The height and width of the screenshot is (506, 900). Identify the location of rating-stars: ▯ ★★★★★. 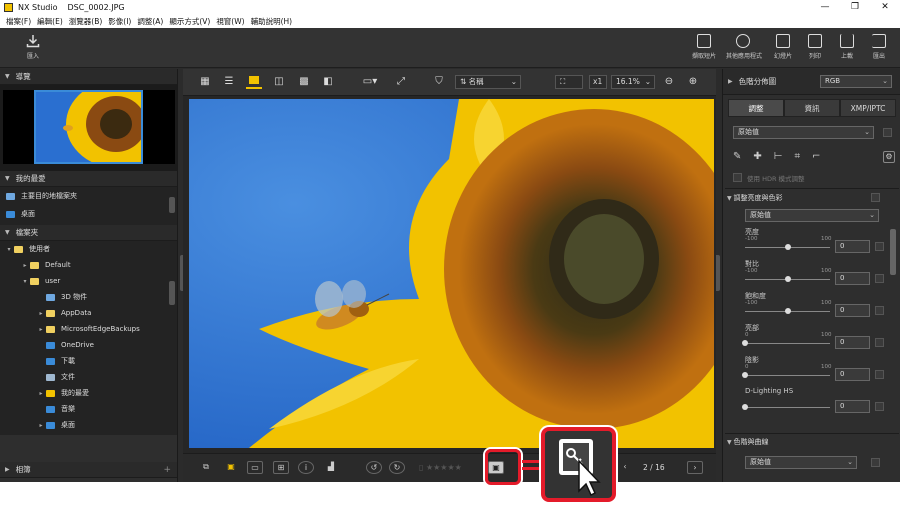
(455, 467).